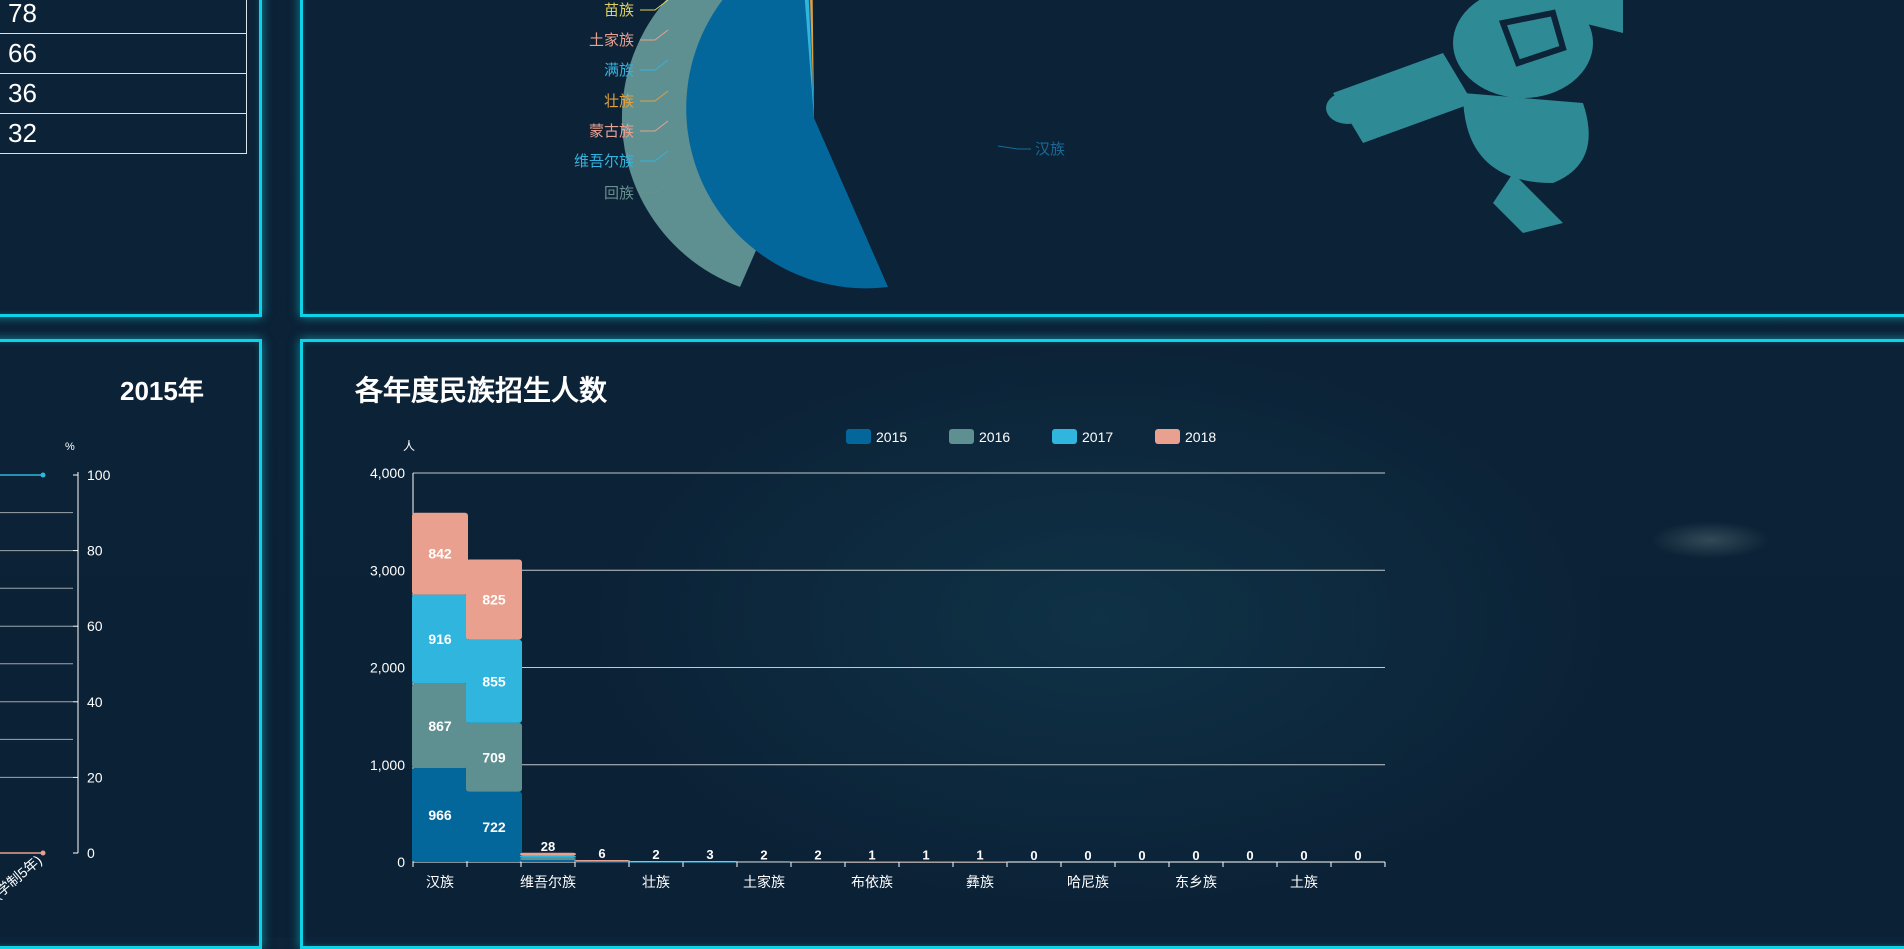 The width and height of the screenshot is (1904, 949). I want to click on pie-label: 回族, so click(619, 193).